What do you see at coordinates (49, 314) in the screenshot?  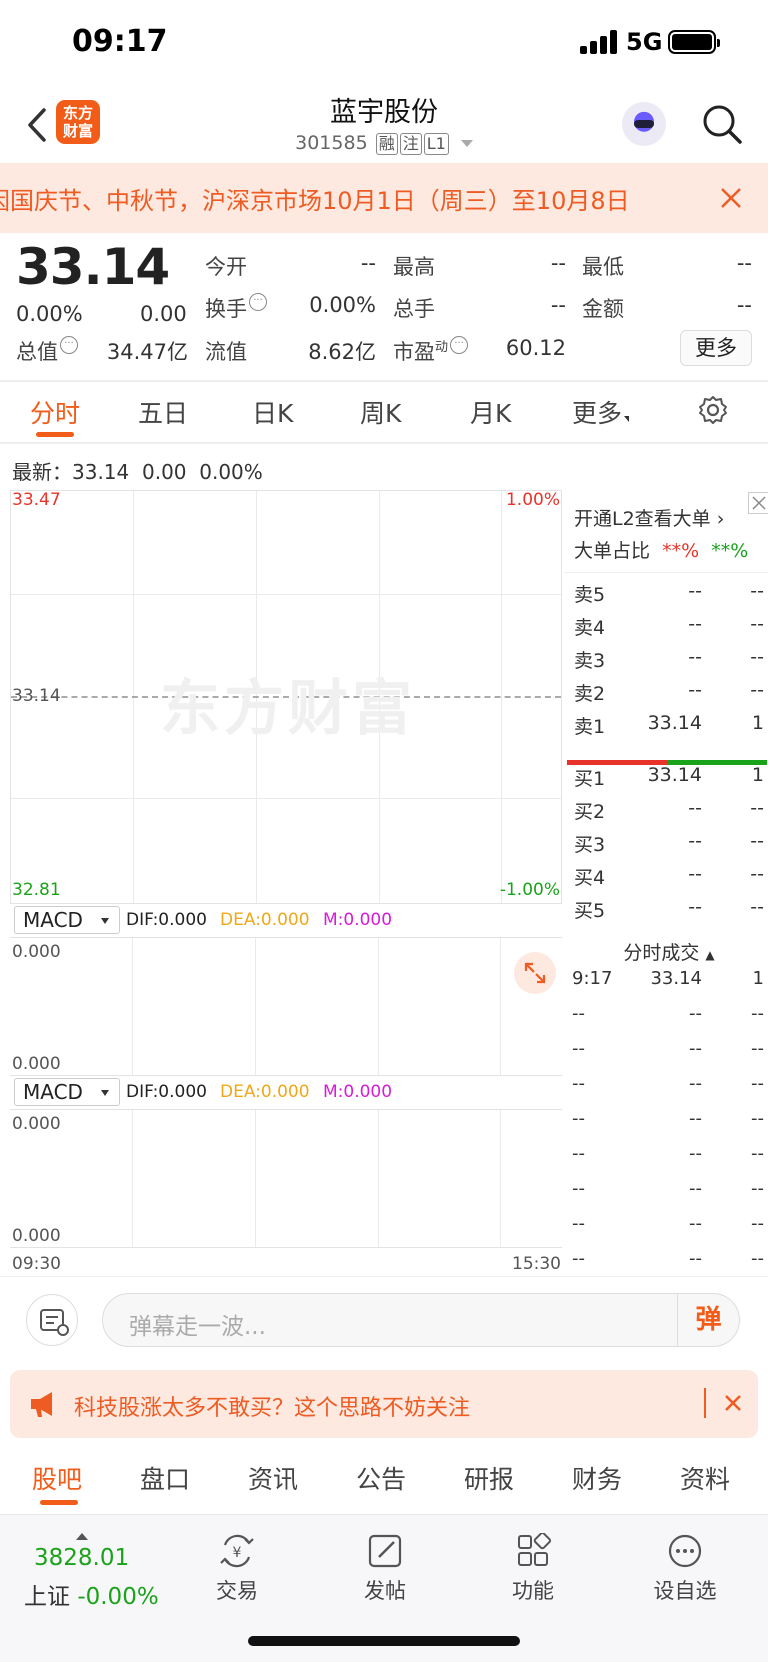 I see `change-percent: 0.00%` at bounding box center [49, 314].